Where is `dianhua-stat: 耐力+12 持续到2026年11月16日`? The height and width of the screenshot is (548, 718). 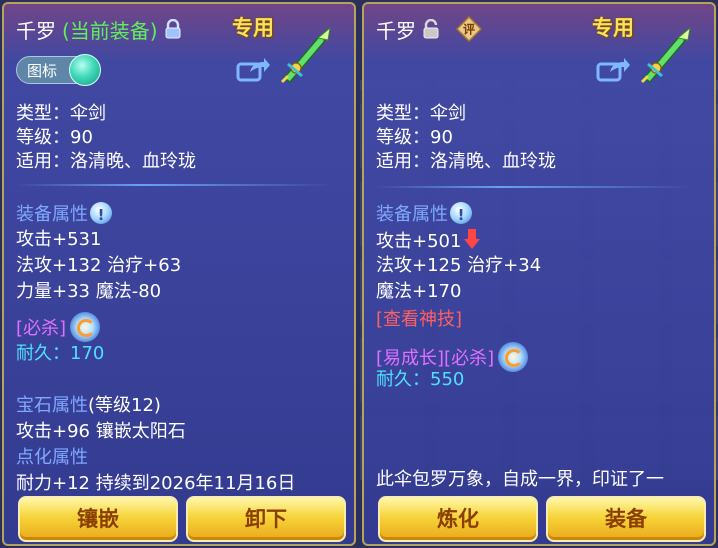 dianhua-stat: 耐力+12 持续到2026年11月16日 is located at coordinates (156, 483).